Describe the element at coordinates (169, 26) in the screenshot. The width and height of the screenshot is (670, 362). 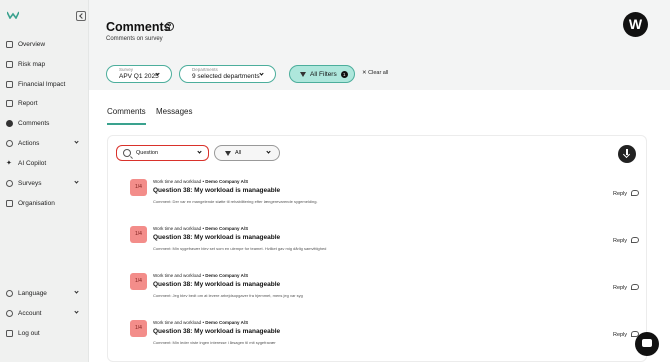
I see `help-icon: ?` at that location.